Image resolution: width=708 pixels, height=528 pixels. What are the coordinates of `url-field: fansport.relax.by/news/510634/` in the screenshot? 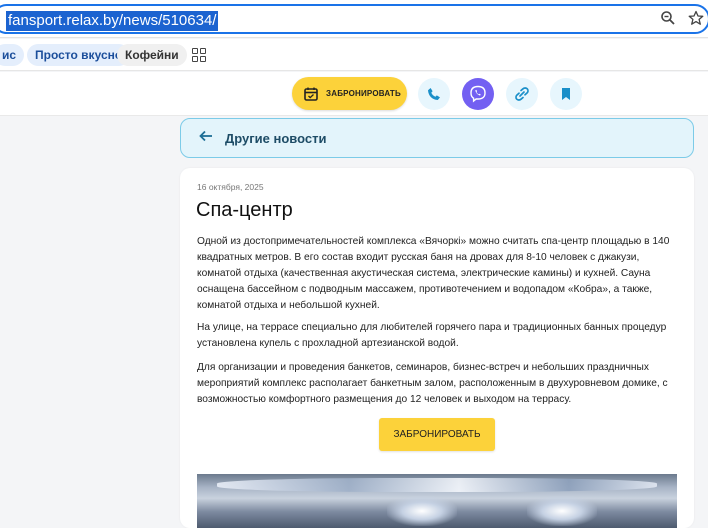 It's located at (354, 19).